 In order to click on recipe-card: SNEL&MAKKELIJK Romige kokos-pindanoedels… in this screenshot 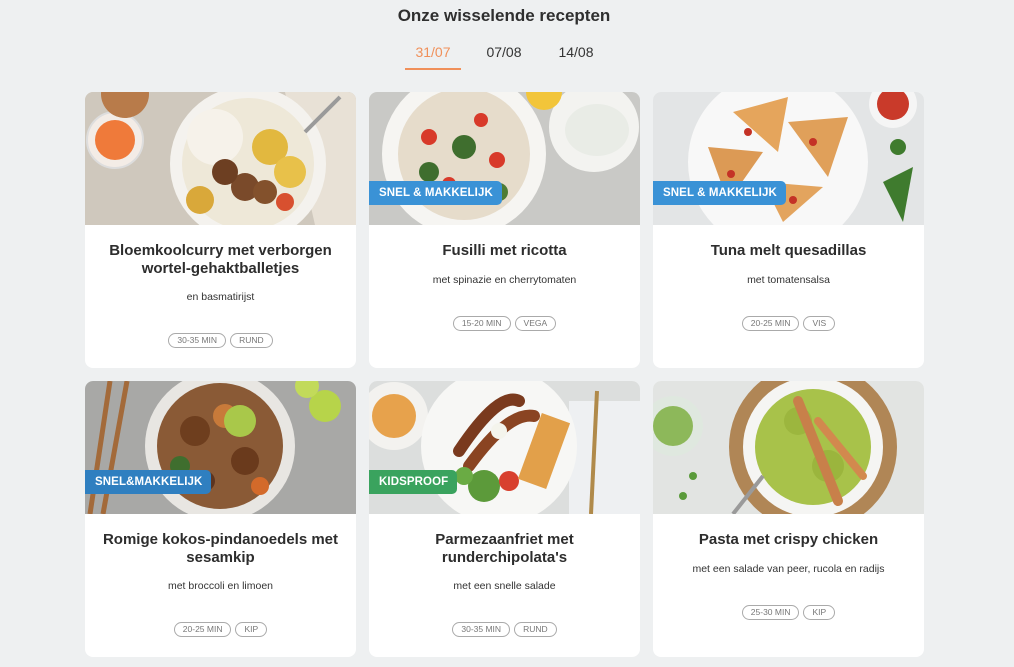, I will do `click(220, 519)`.